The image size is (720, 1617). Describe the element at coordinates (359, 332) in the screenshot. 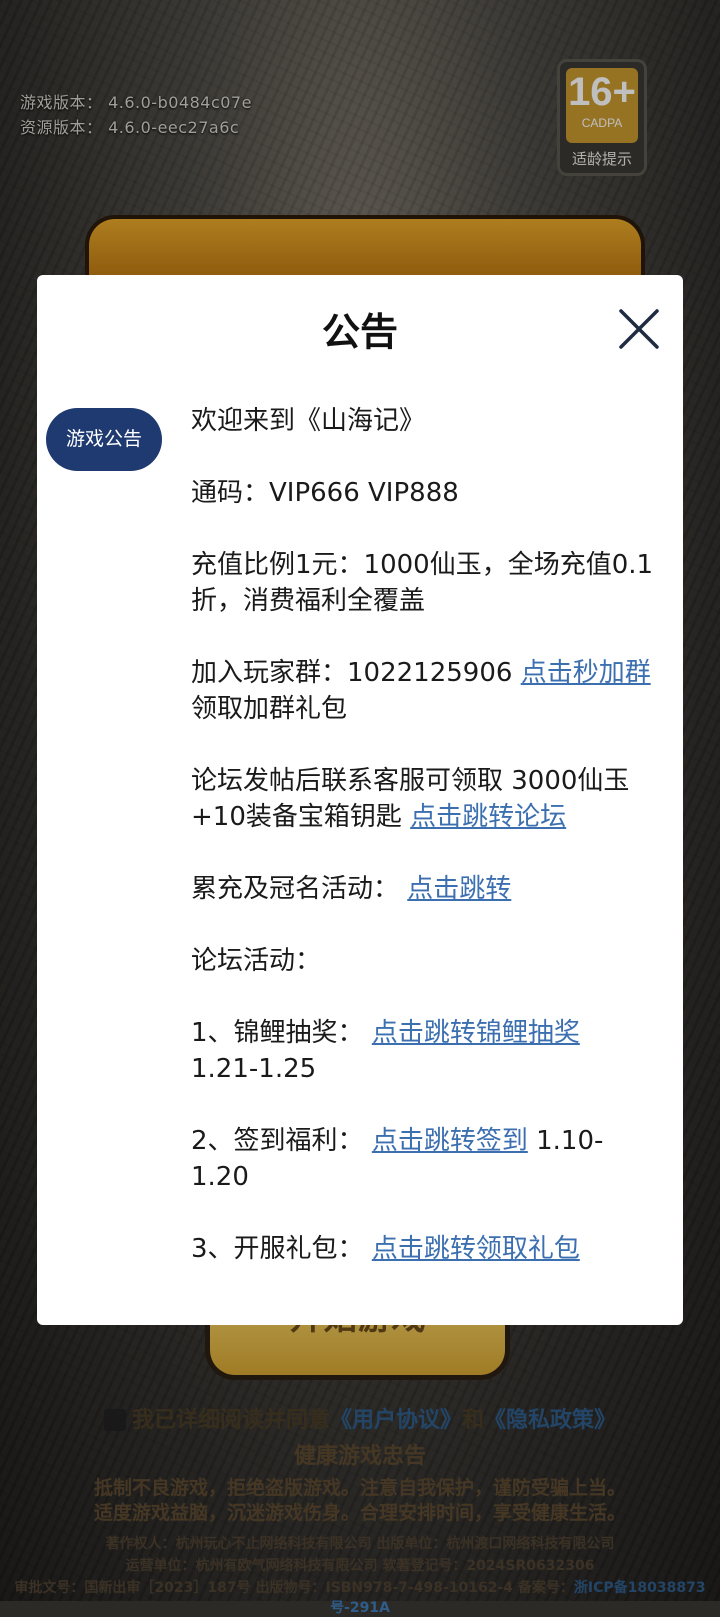

I see `dialog-title: 公告` at that location.